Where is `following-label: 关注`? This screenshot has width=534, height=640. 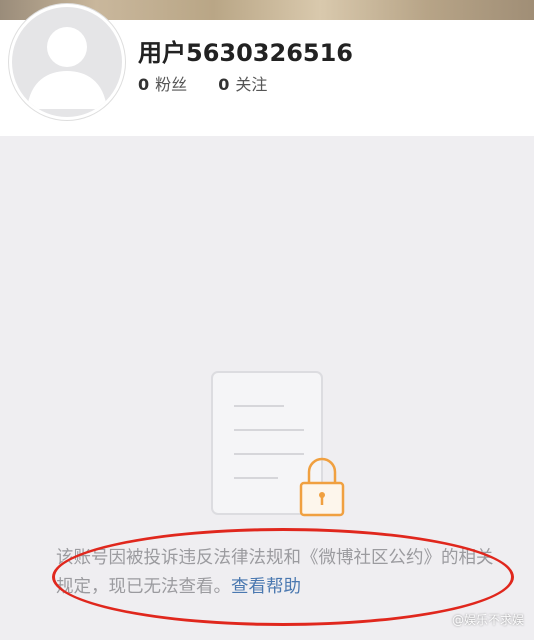
following-label: 关注 is located at coordinates (251, 84).